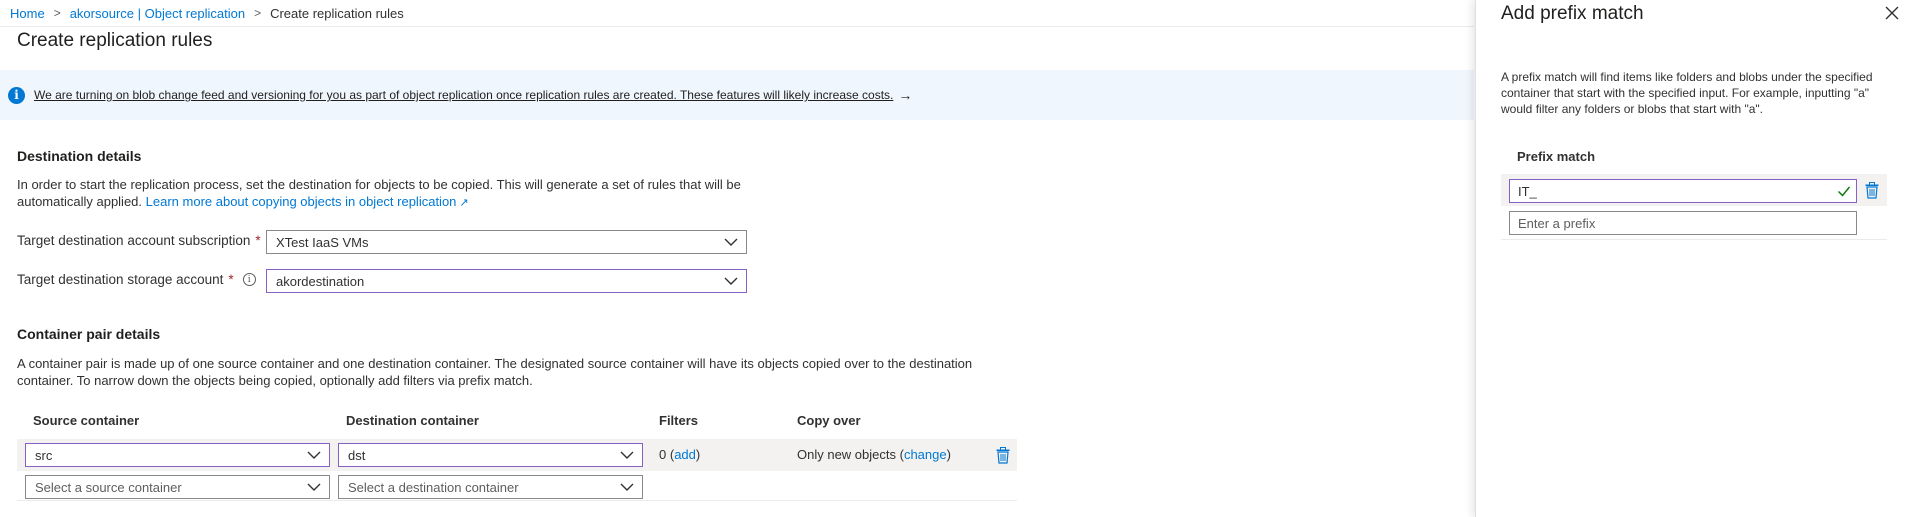 The width and height of the screenshot is (1909, 517). What do you see at coordinates (737, 26) in the screenshot?
I see `header-divider` at bounding box center [737, 26].